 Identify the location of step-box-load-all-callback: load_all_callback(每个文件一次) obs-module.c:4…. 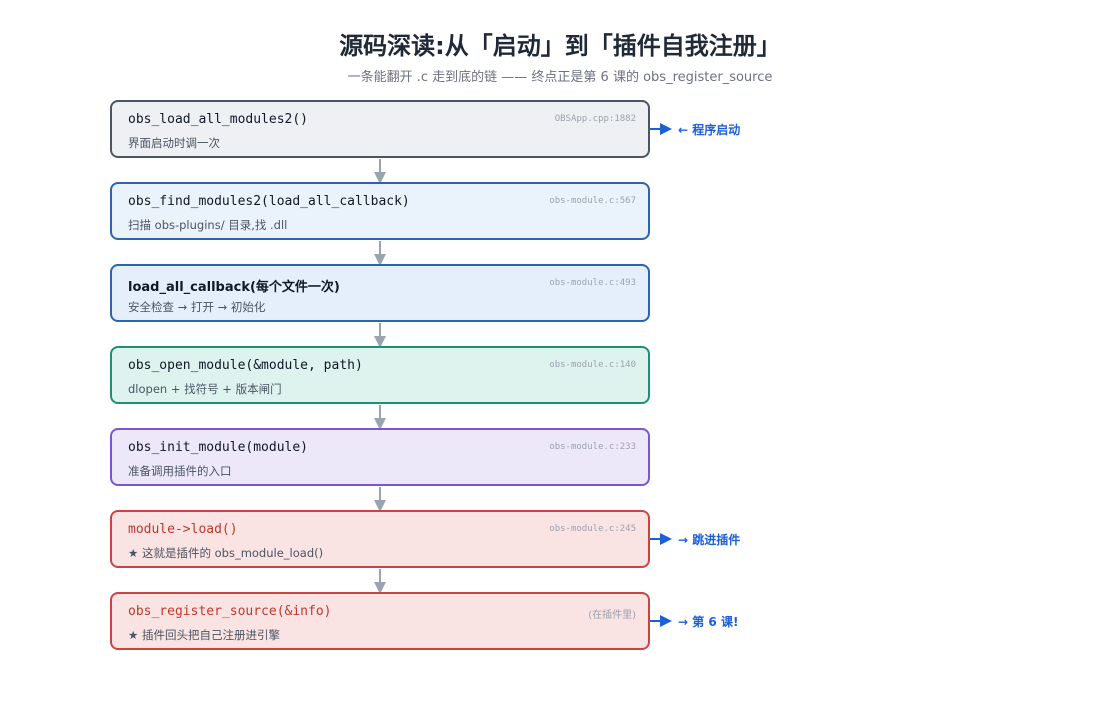
(380, 293).